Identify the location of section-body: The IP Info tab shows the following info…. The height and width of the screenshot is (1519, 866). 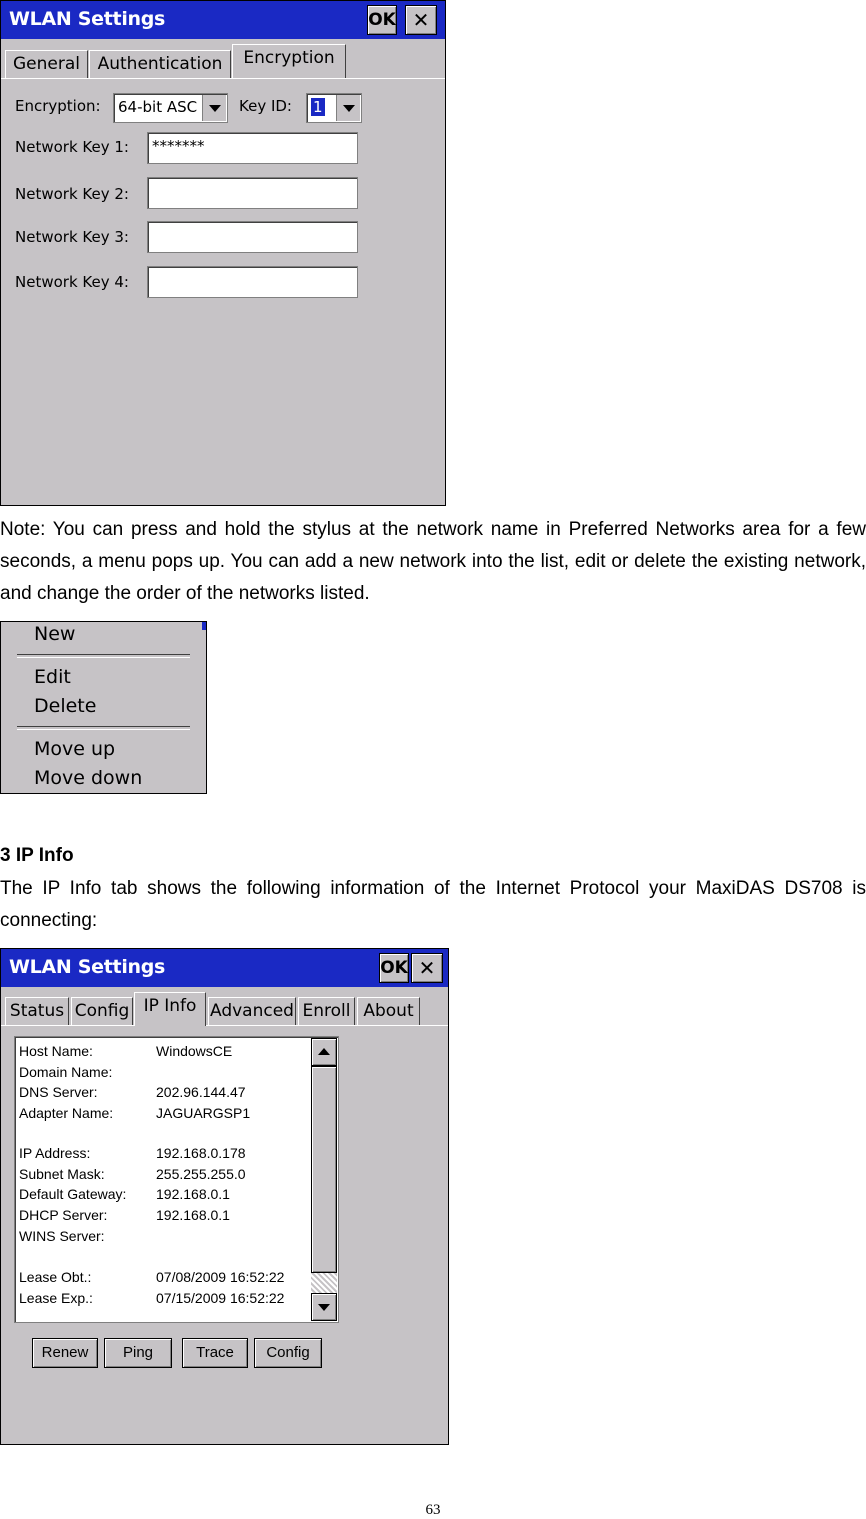
(433, 904).